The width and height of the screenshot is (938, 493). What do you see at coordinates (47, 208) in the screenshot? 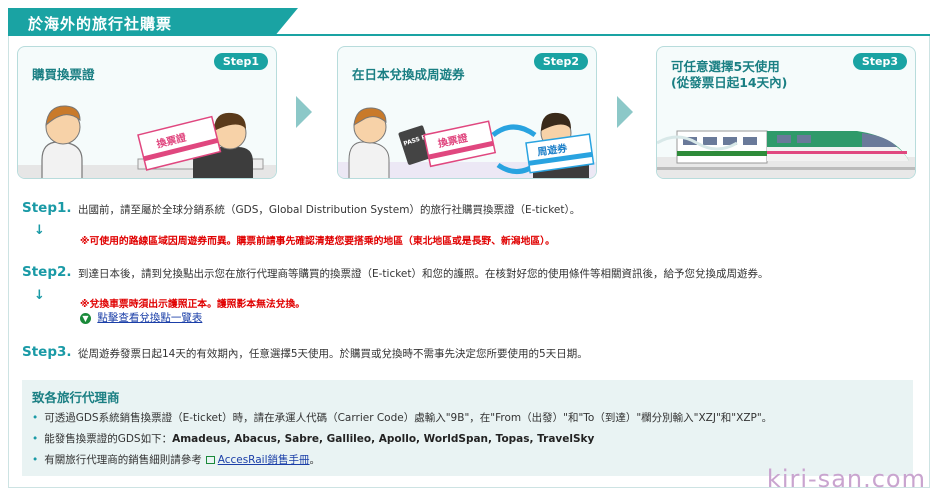
I see `step1-label: Step1.` at bounding box center [47, 208].